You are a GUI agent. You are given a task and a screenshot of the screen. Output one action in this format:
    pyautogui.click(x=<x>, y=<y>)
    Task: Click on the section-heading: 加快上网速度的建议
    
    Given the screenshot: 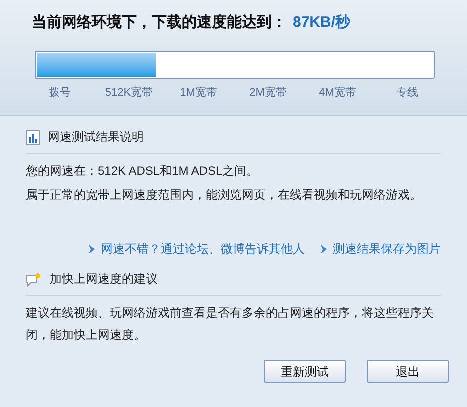 What is the action you would take?
    pyautogui.click(x=104, y=279)
    